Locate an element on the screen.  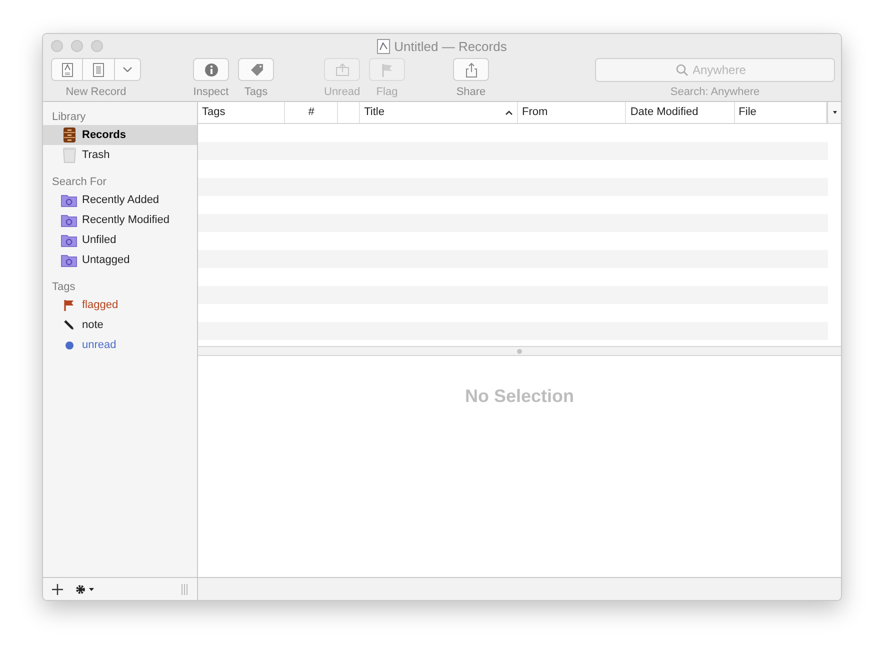
sidebar-item: Untagged is located at coordinates (120, 260).